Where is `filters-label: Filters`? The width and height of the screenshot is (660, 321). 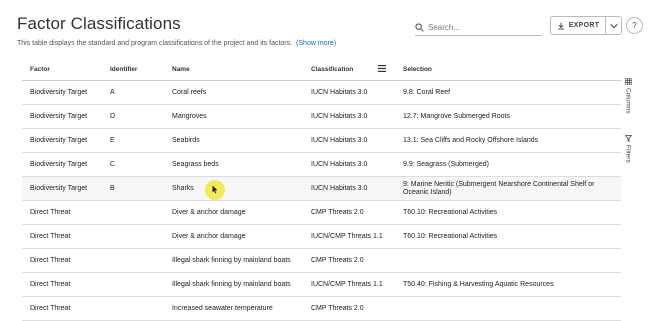
filters-label: Filters is located at coordinates (628, 154).